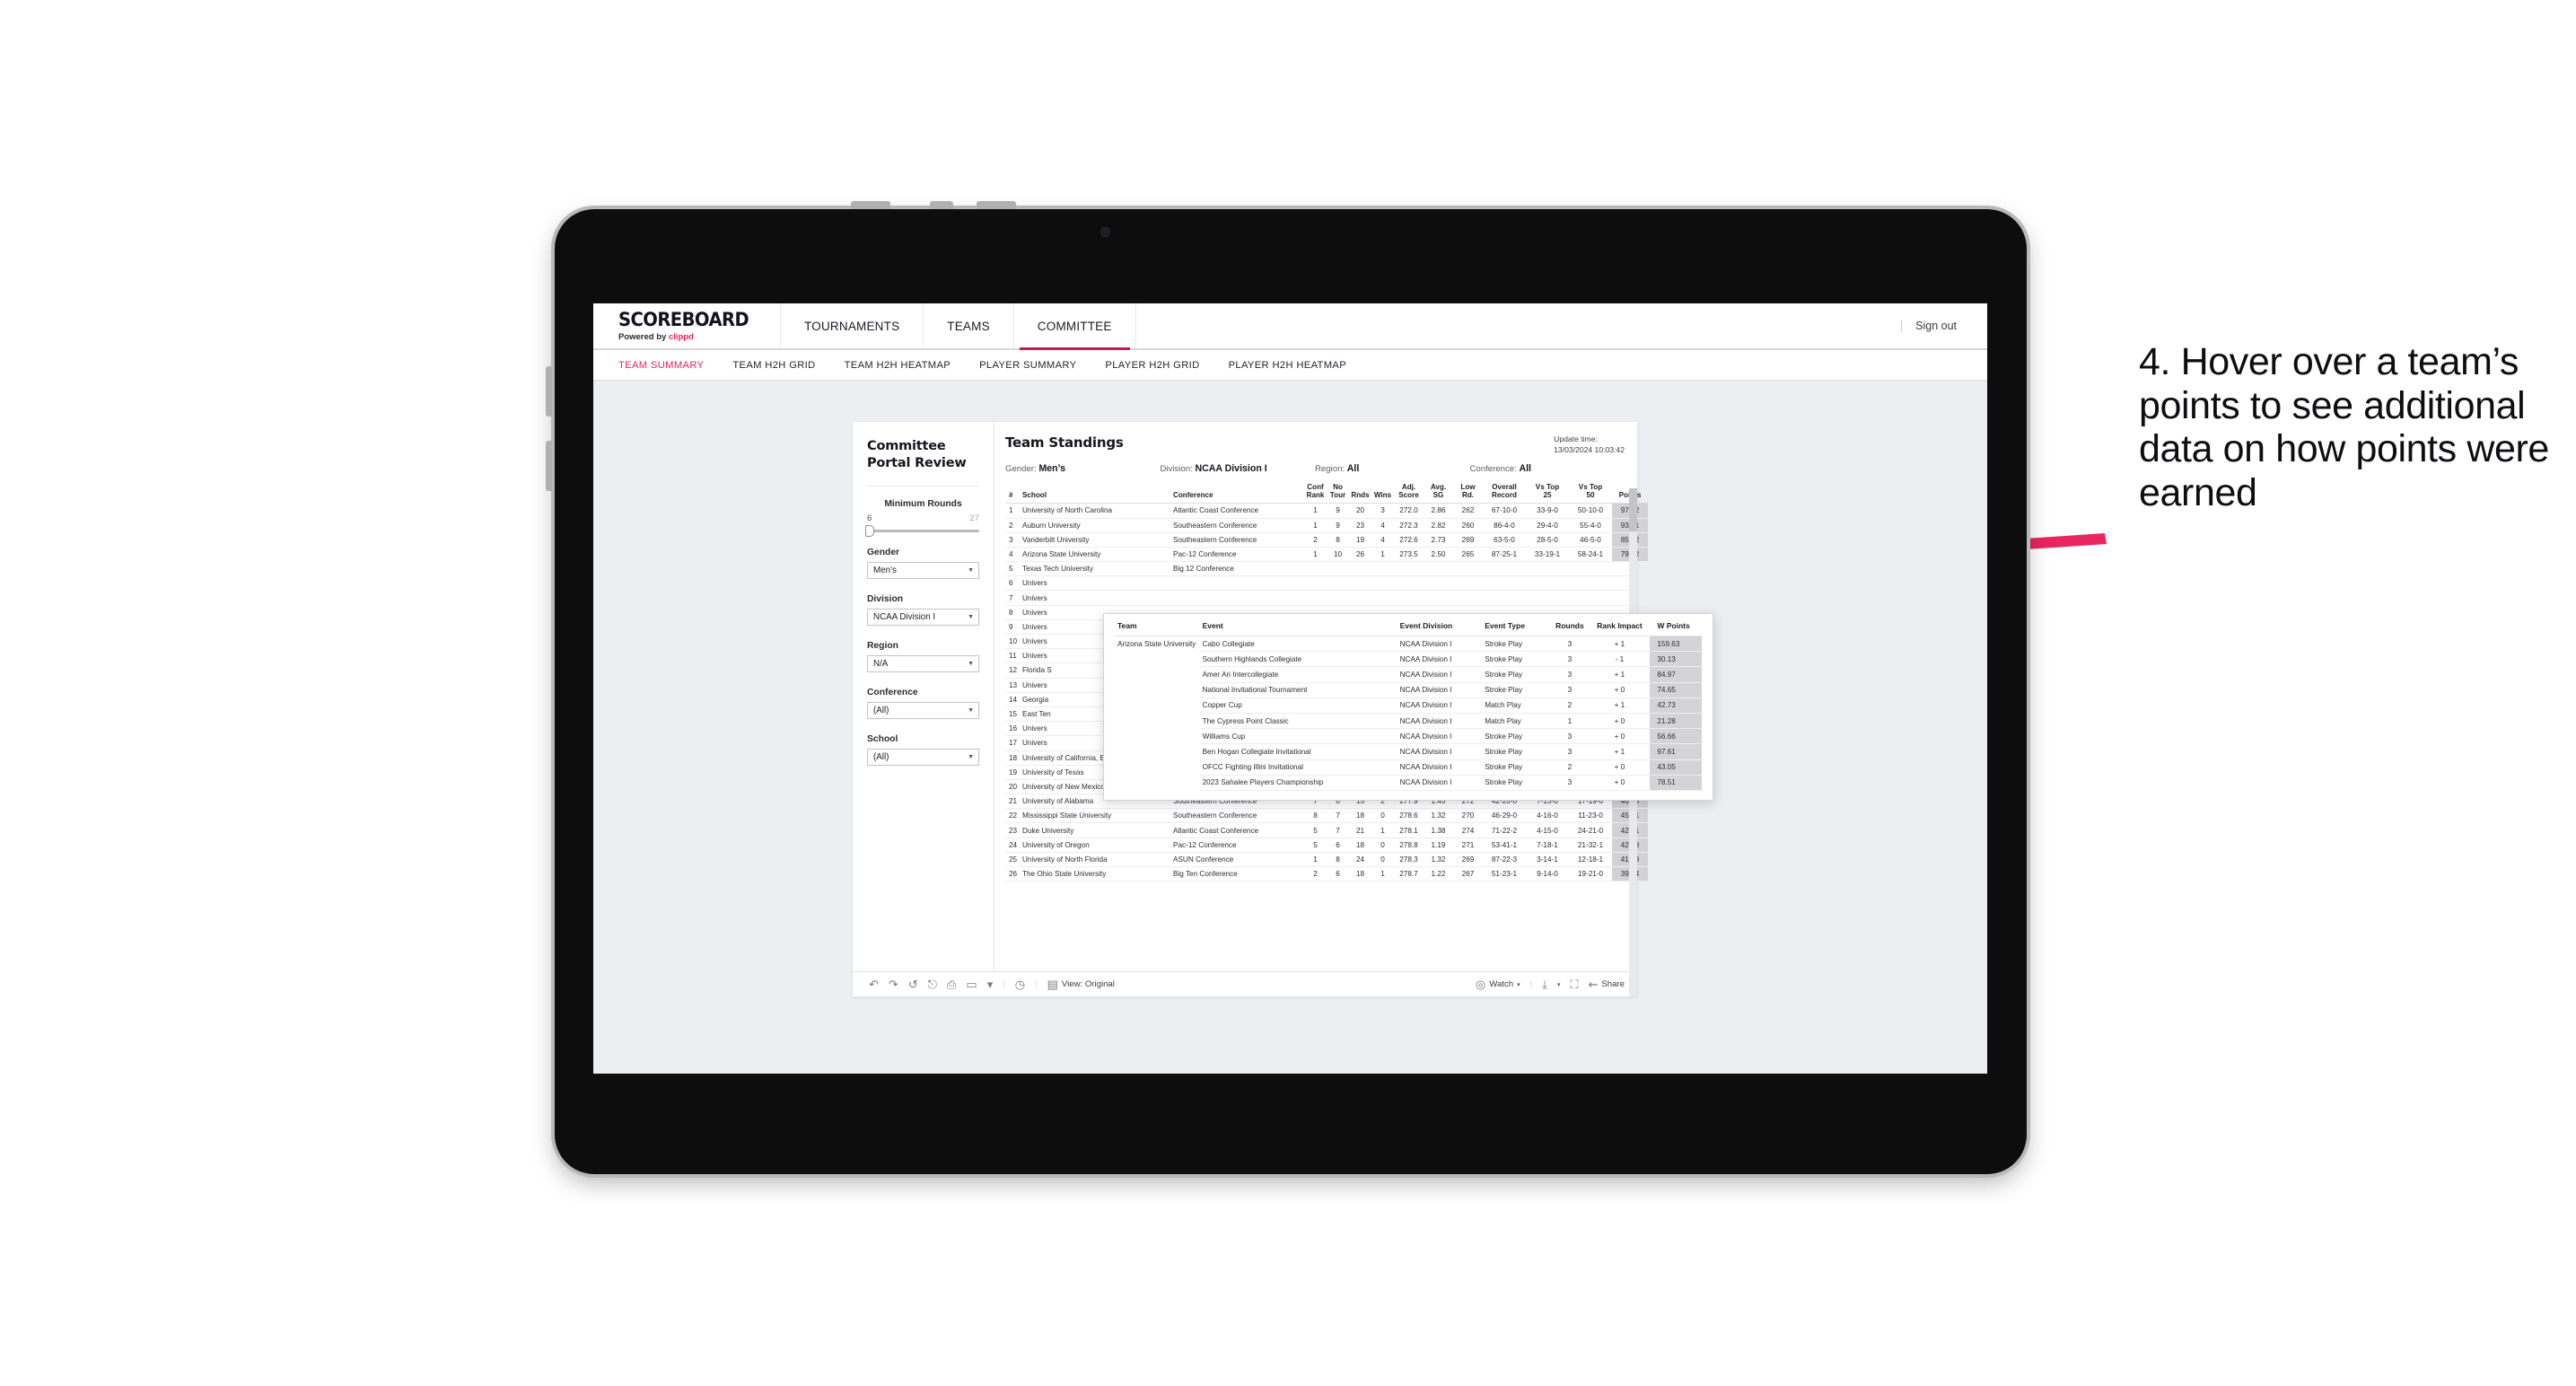 This screenshot has height=1386, width=2576. What do you see at coordinates (923, 571) in the screenshot?
I see `gender-select: Men’s ▼` at bounding box center [923, 571].